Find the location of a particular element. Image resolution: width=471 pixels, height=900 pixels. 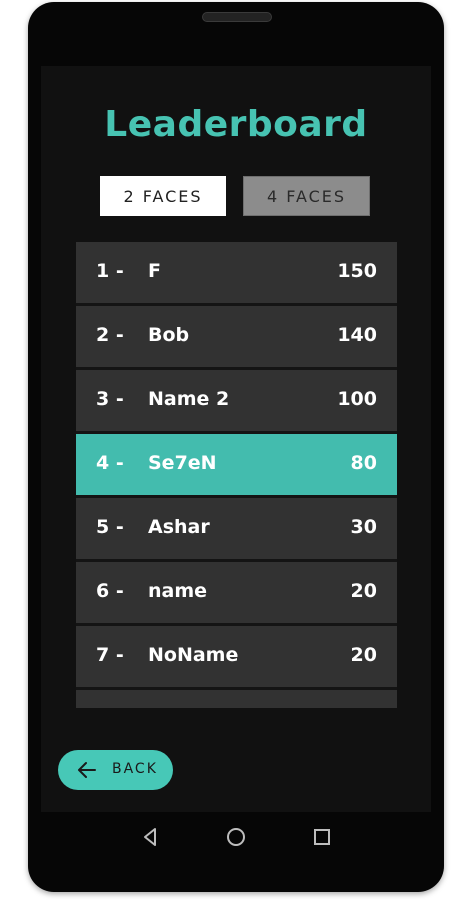

android-nav-bar is located at coordinates (236, 837).